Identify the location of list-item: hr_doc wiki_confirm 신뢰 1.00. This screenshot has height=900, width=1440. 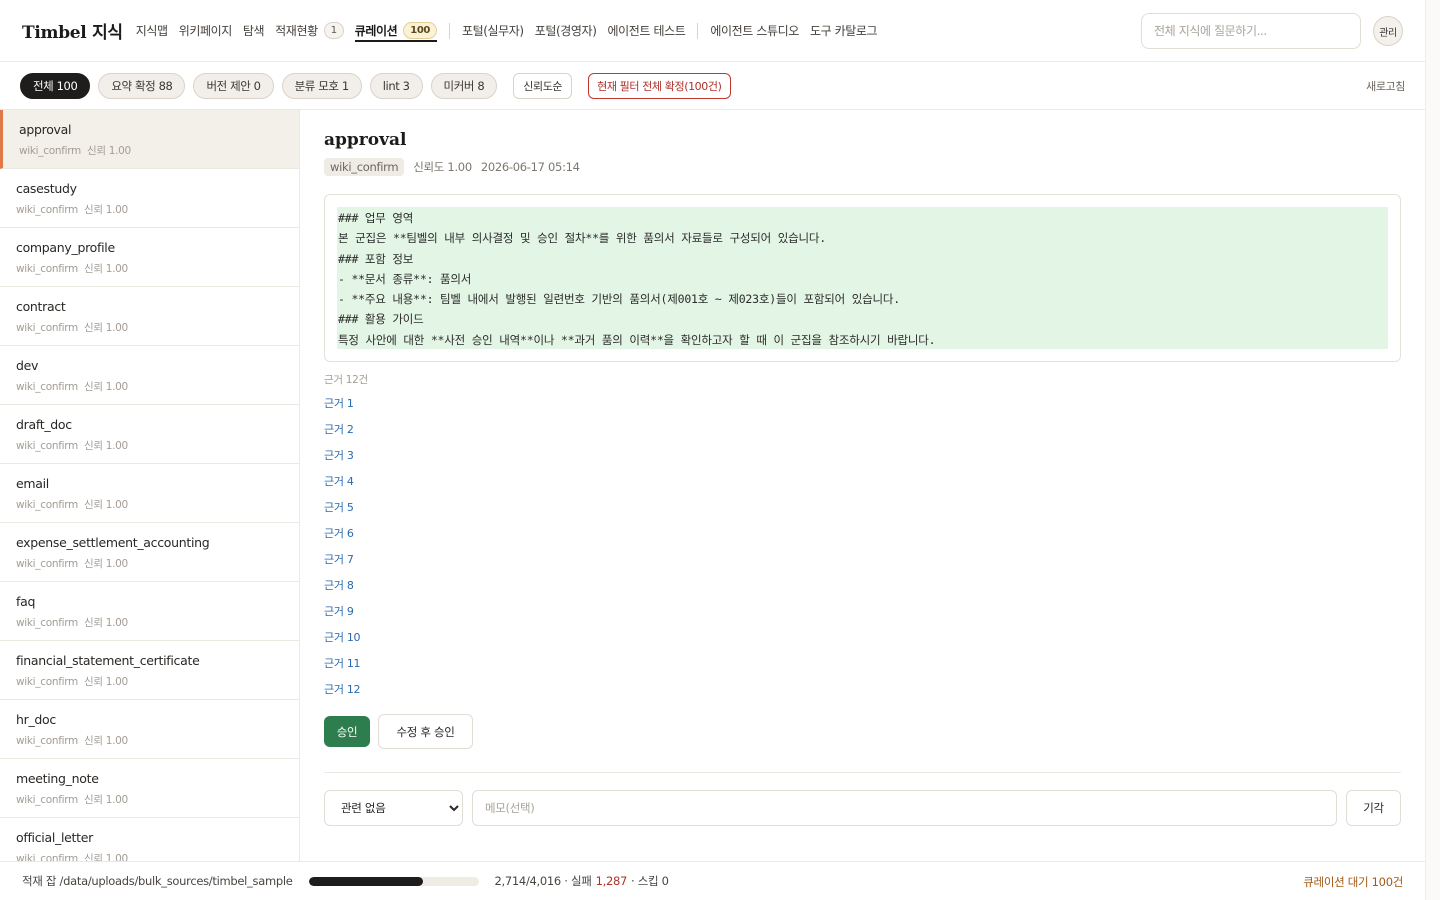
(149, 729).